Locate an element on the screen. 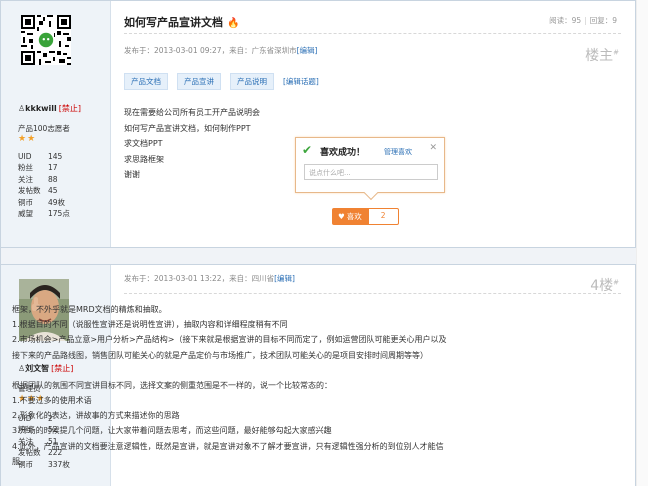 The height and width of the screenshot is (486, 648). edit-tags-link: [编辑话题] is located at coordinates (301, 81).